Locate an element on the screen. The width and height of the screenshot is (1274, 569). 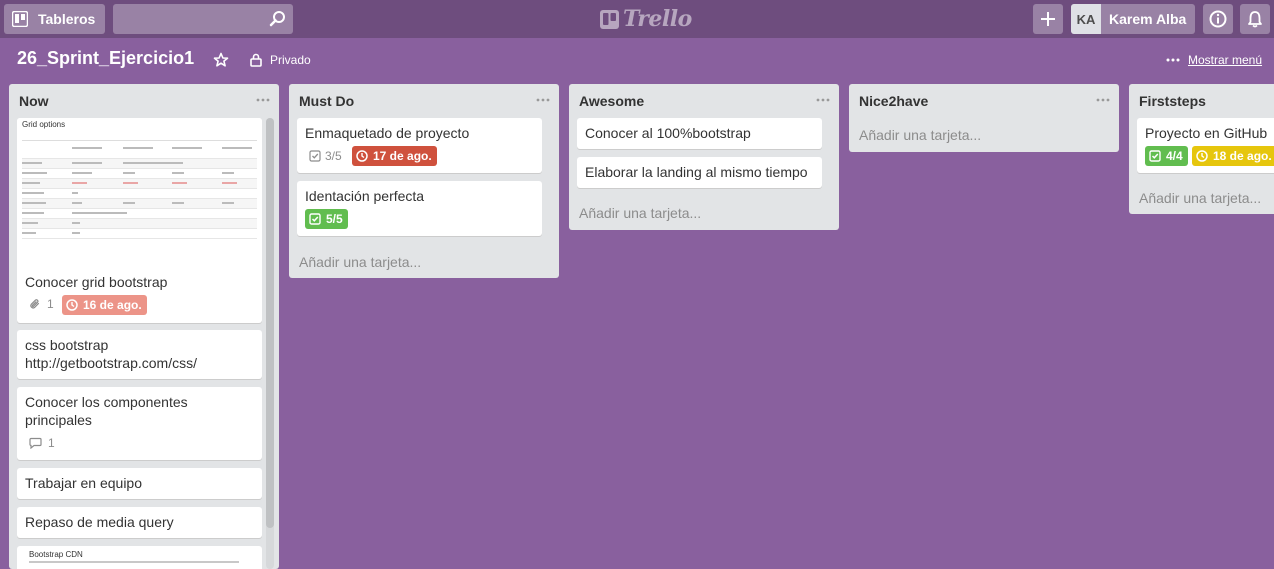
card: Trabajar en equipo is located at coordinates (139, 483).